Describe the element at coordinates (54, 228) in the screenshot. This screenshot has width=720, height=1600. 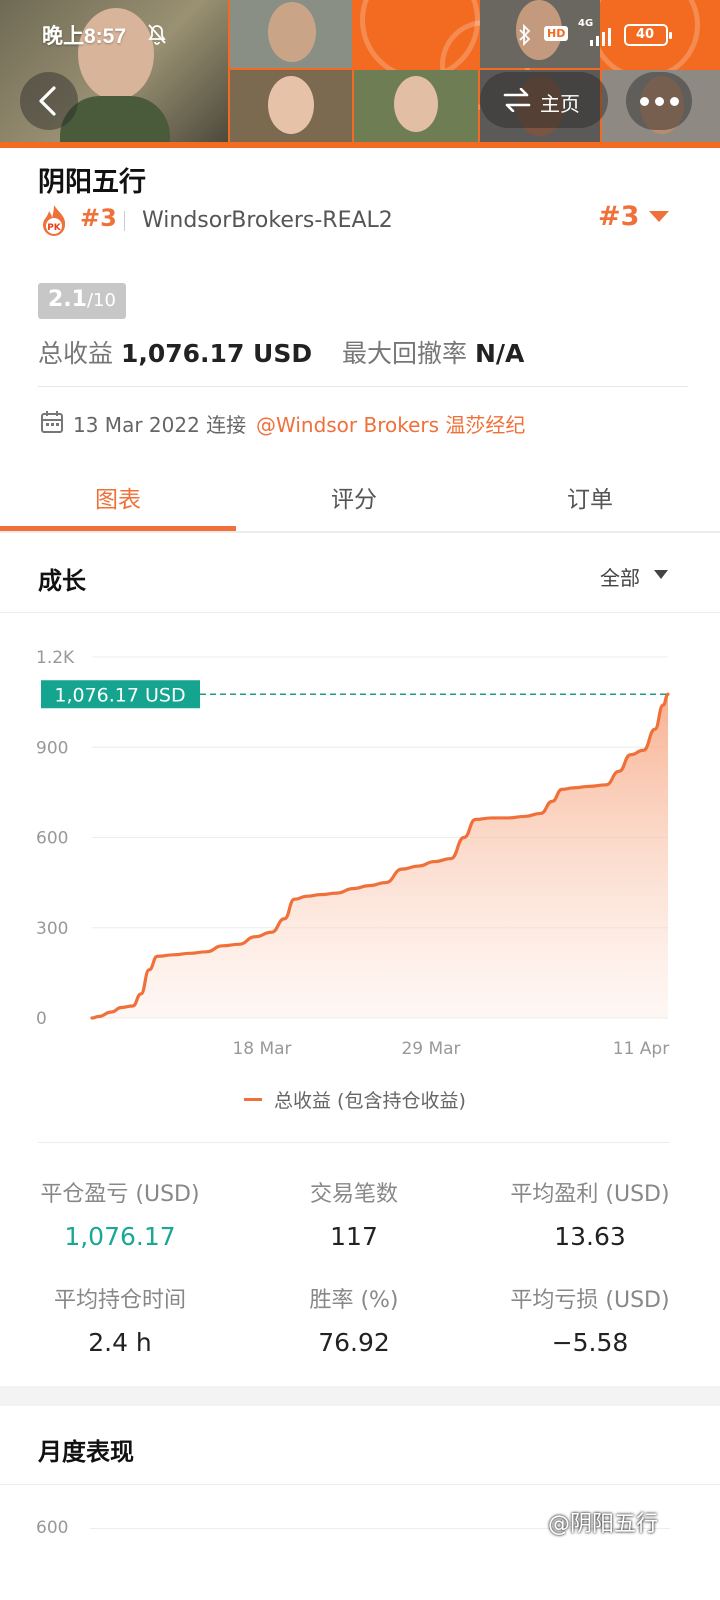
I see `svg-text: PK` at that location.